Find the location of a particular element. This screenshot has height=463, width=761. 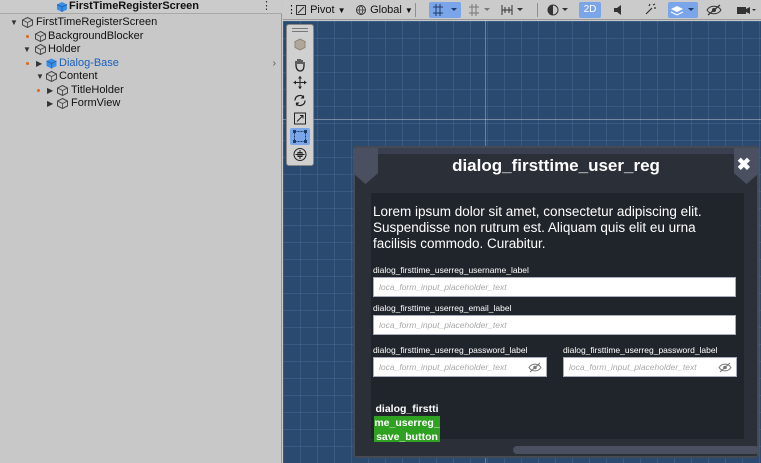

hierarchy-item-label: Holder is located at coordinates (64, 49).